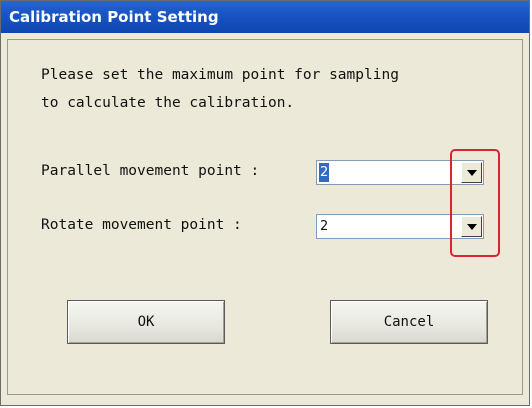  I want to click on rotate-movement-value: 2, so click(324, 226).